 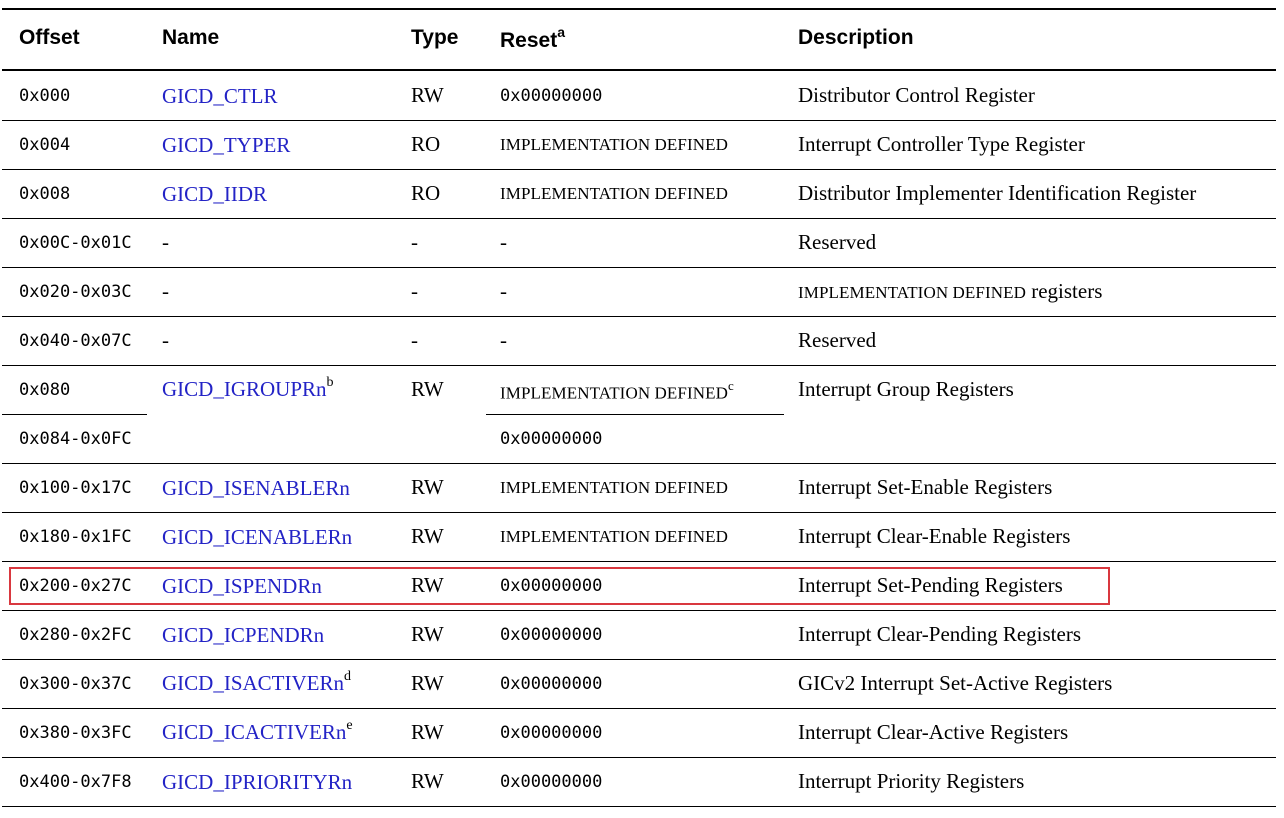 What do you see at coordinates (253, 683) in the screenshot?
I see `register-name-text: GICD_ISACTIVERn` at bounding box center [253, 683].